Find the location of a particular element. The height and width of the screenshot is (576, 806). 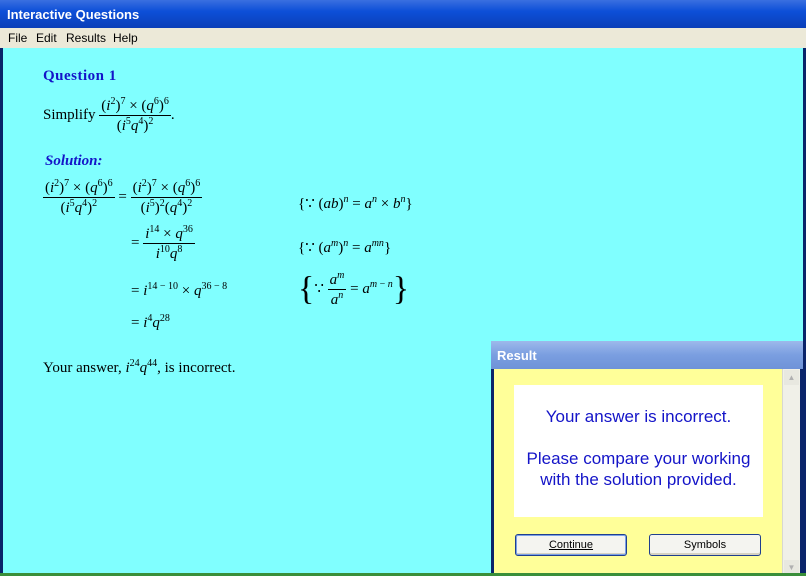

dialog-scrollbar: ▲ ▼ is located at coordinates (791, 472).